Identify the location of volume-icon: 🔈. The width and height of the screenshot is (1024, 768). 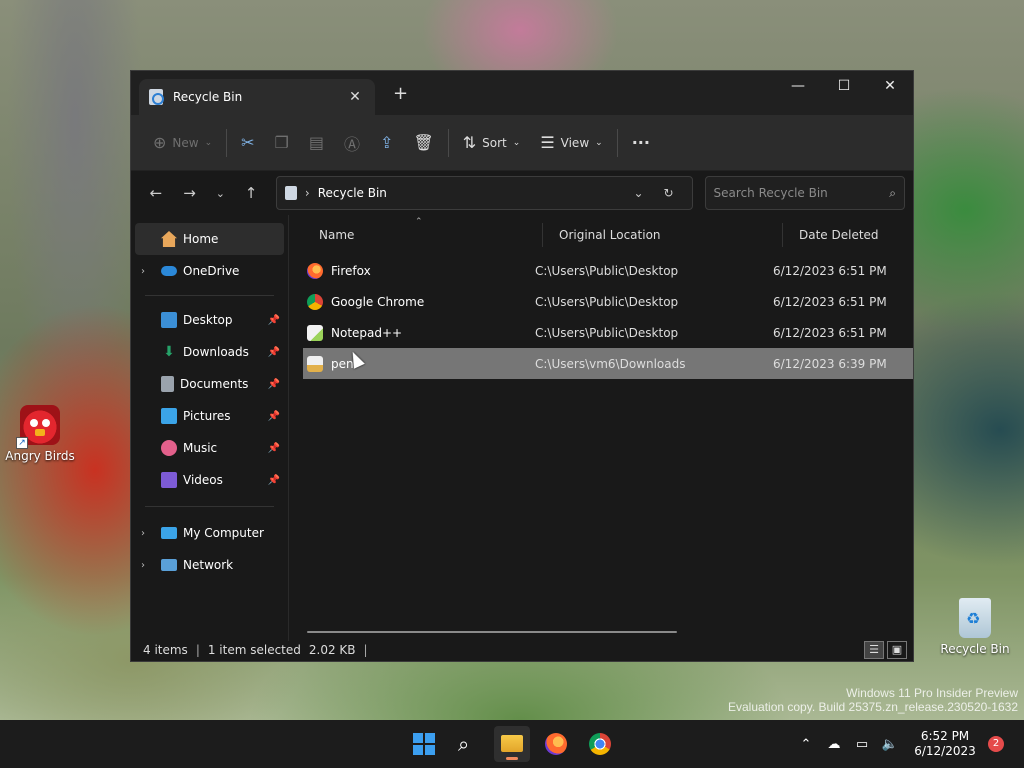
(890, 744).